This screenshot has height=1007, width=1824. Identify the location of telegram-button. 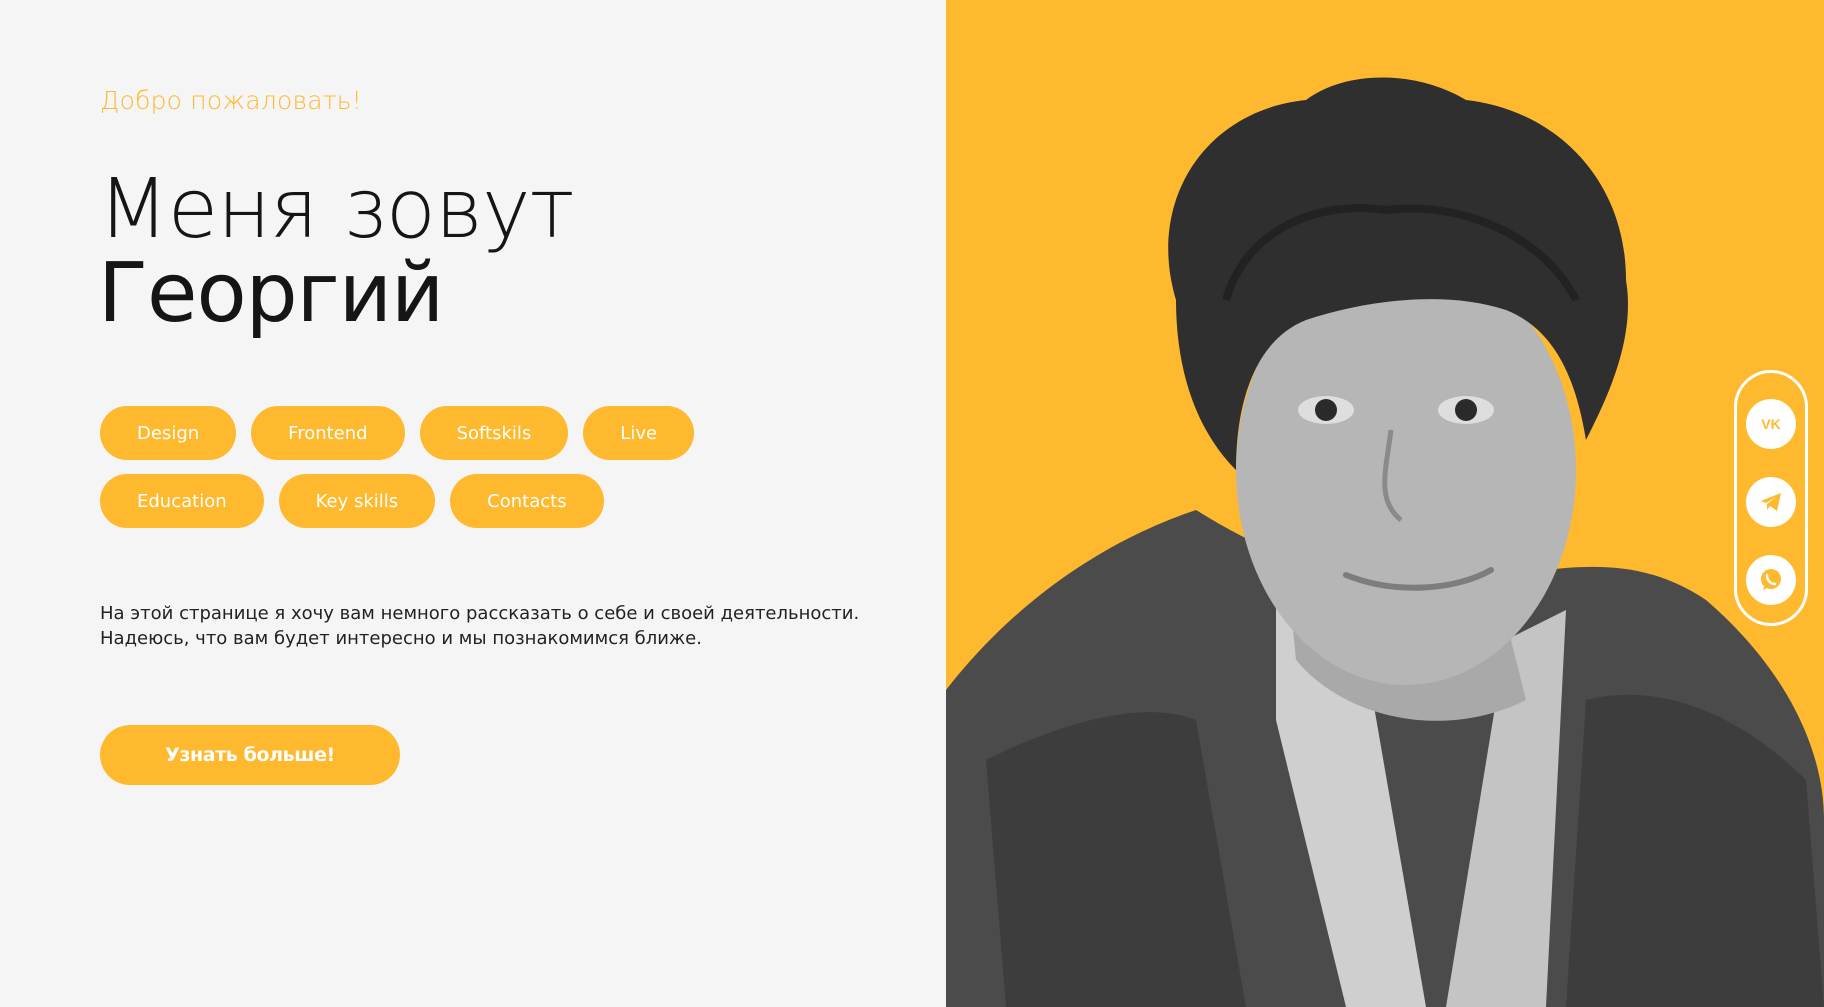
(1771, 502).